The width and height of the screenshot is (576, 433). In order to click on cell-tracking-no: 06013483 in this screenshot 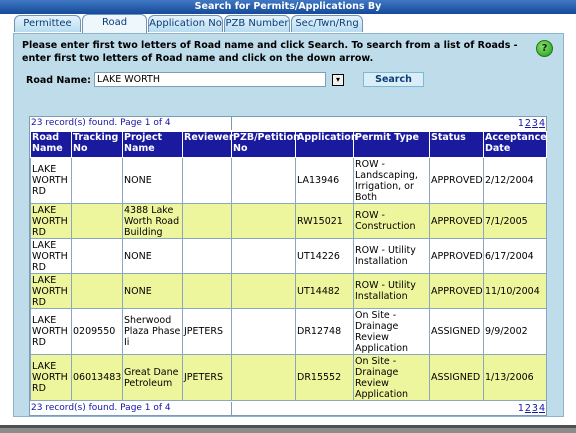, I will do `click(97, 377)`.